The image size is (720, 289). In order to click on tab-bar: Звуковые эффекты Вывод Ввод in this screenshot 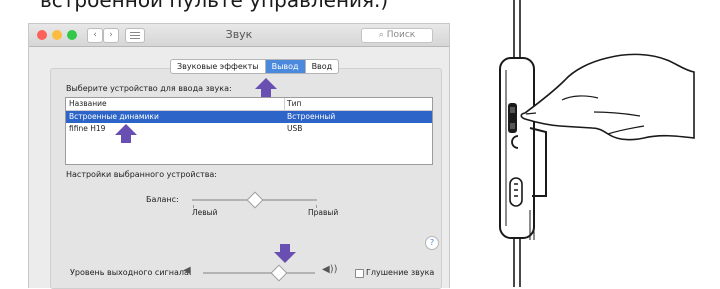, I will do `click(255, 66)`.